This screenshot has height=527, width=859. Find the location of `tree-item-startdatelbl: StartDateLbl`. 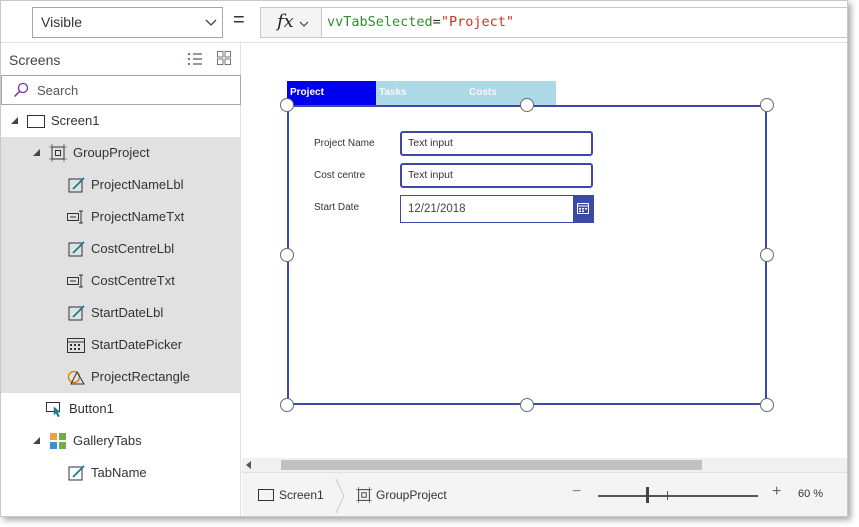

tree-item-startdatelbl: StartDateLbl is located at coordinates (121, 313).